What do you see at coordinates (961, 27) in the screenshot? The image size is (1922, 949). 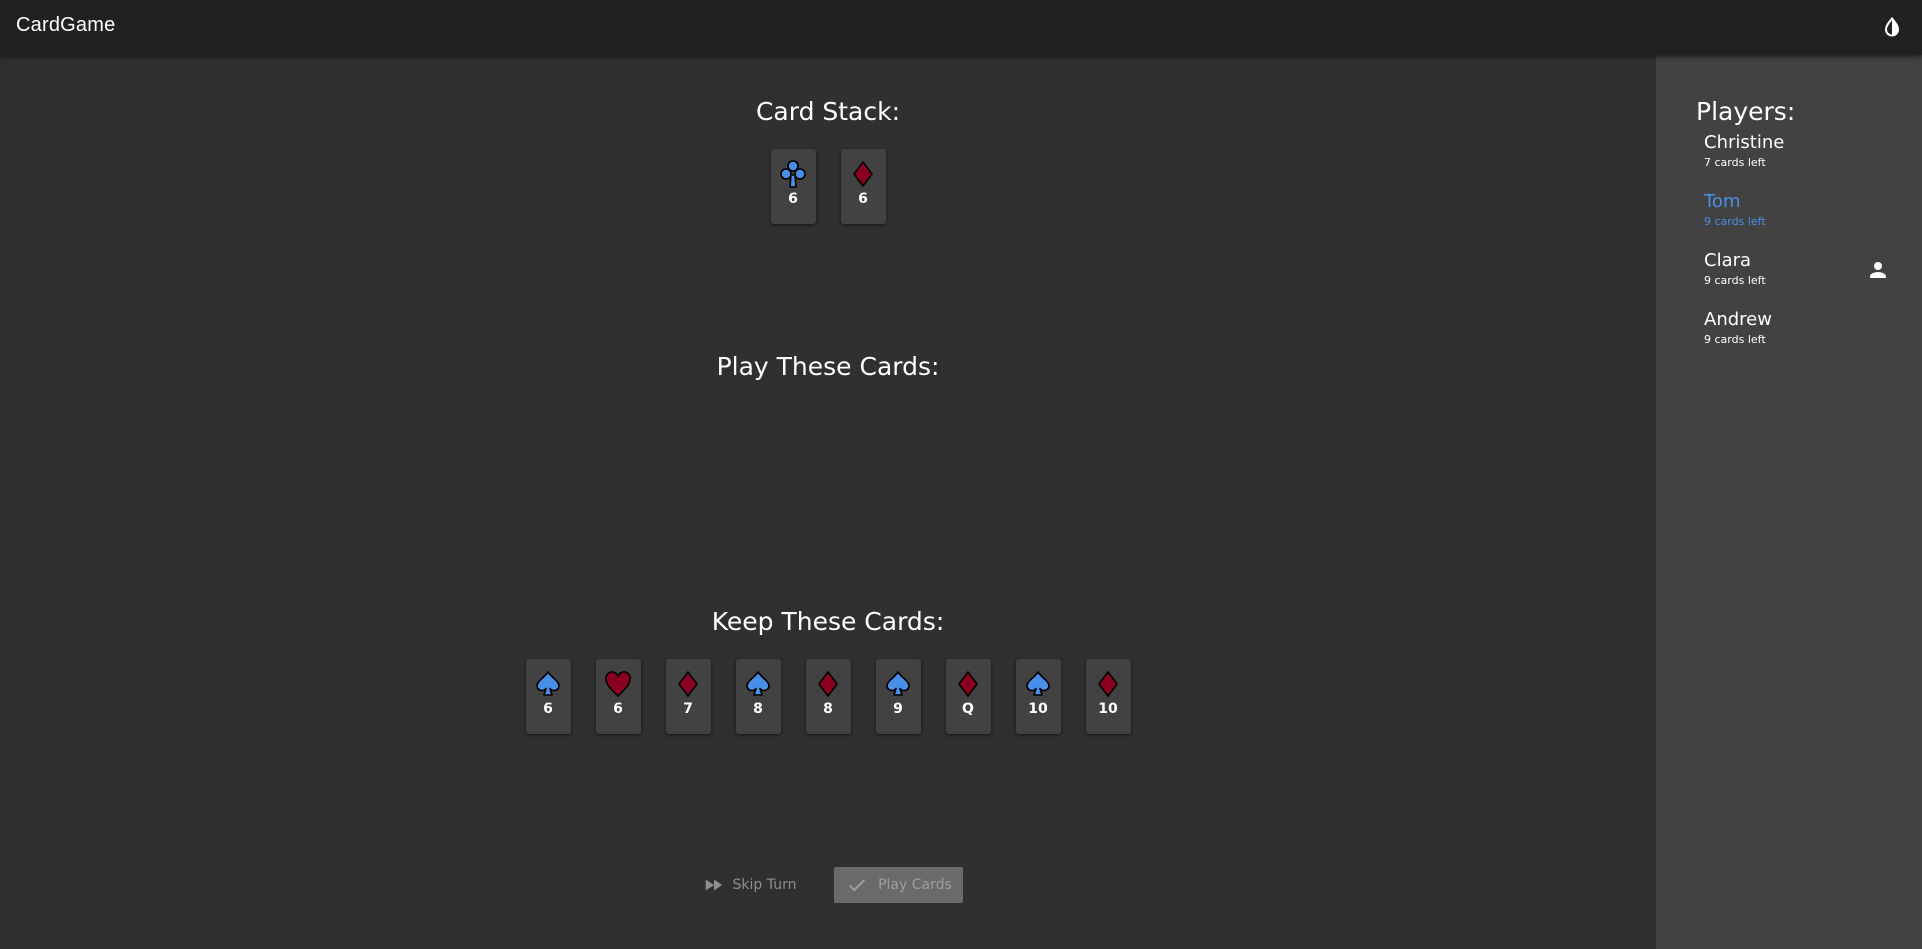 I see `top-toolbar: CardGame` at bounding box center [961, 27].